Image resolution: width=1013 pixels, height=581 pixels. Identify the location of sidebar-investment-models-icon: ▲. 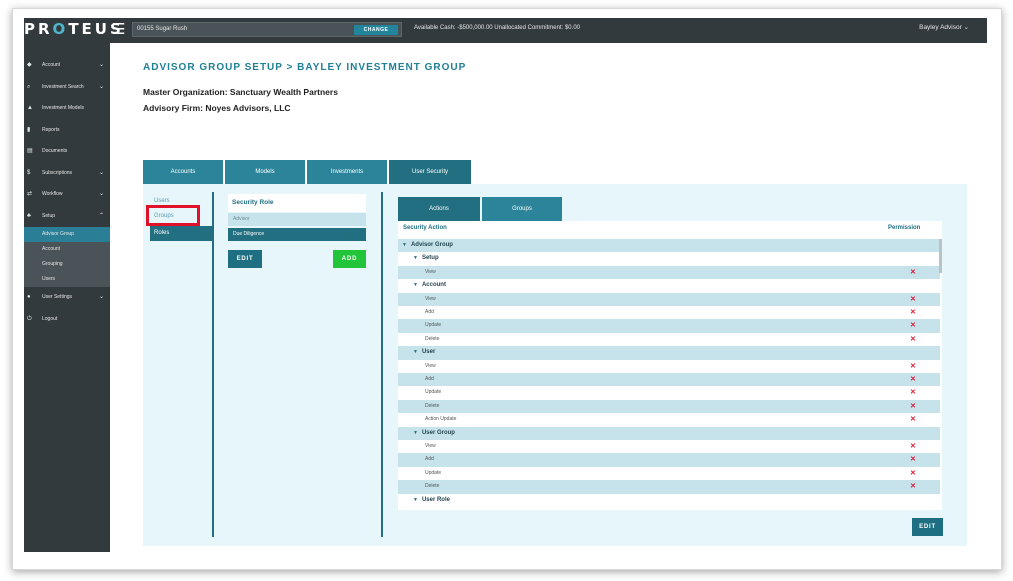
(30, 108).